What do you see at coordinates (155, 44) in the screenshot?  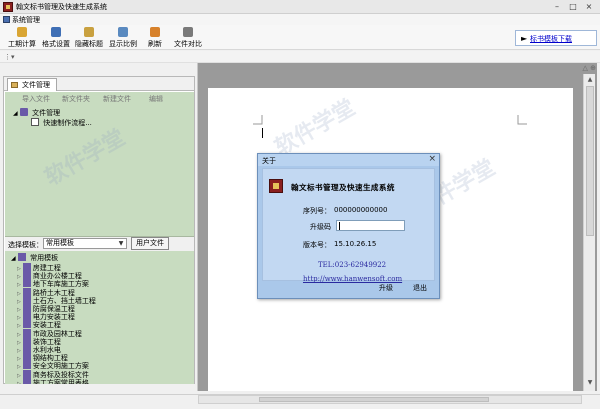 I see `refresh-label: 刷新` at bounding box center [155, 44].